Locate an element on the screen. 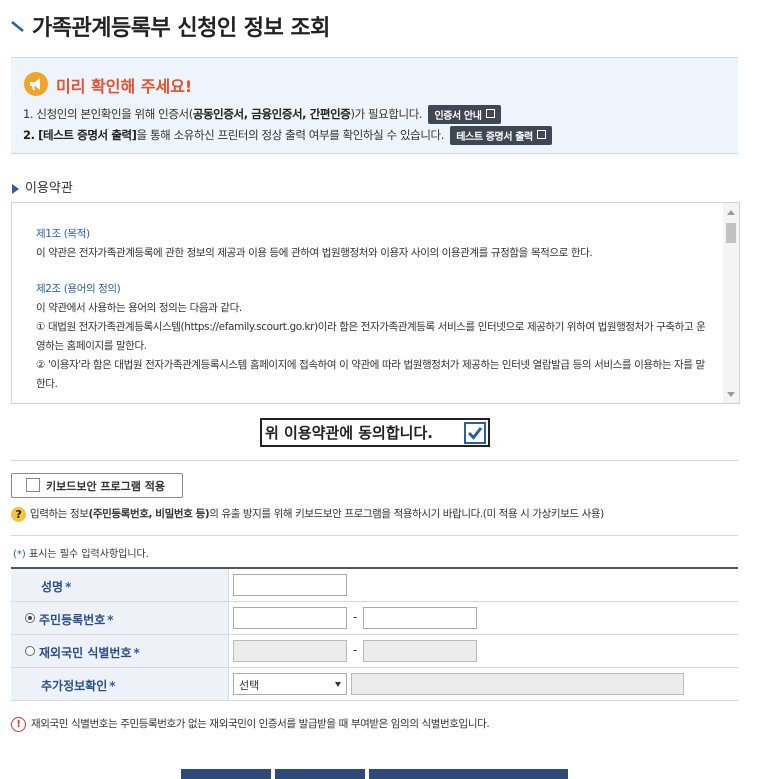 The width and height of the screenshot is (764, 779). terms-agree-label: 위 이용약관에 동의합니다. is located at coordinates (349, 433).